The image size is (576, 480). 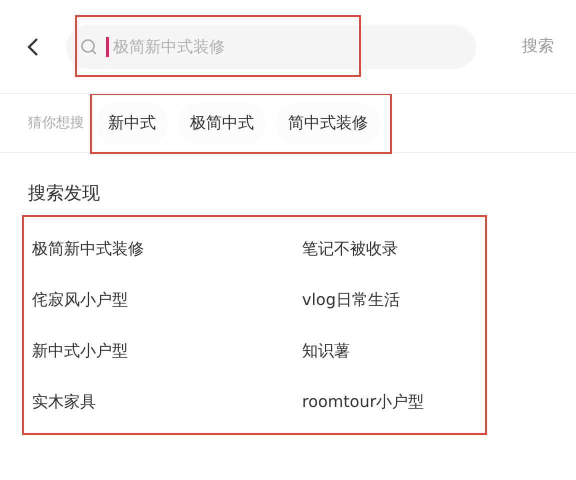 I want to click on suggestion-chip: 简中式装修, so click(x=328, y=123).